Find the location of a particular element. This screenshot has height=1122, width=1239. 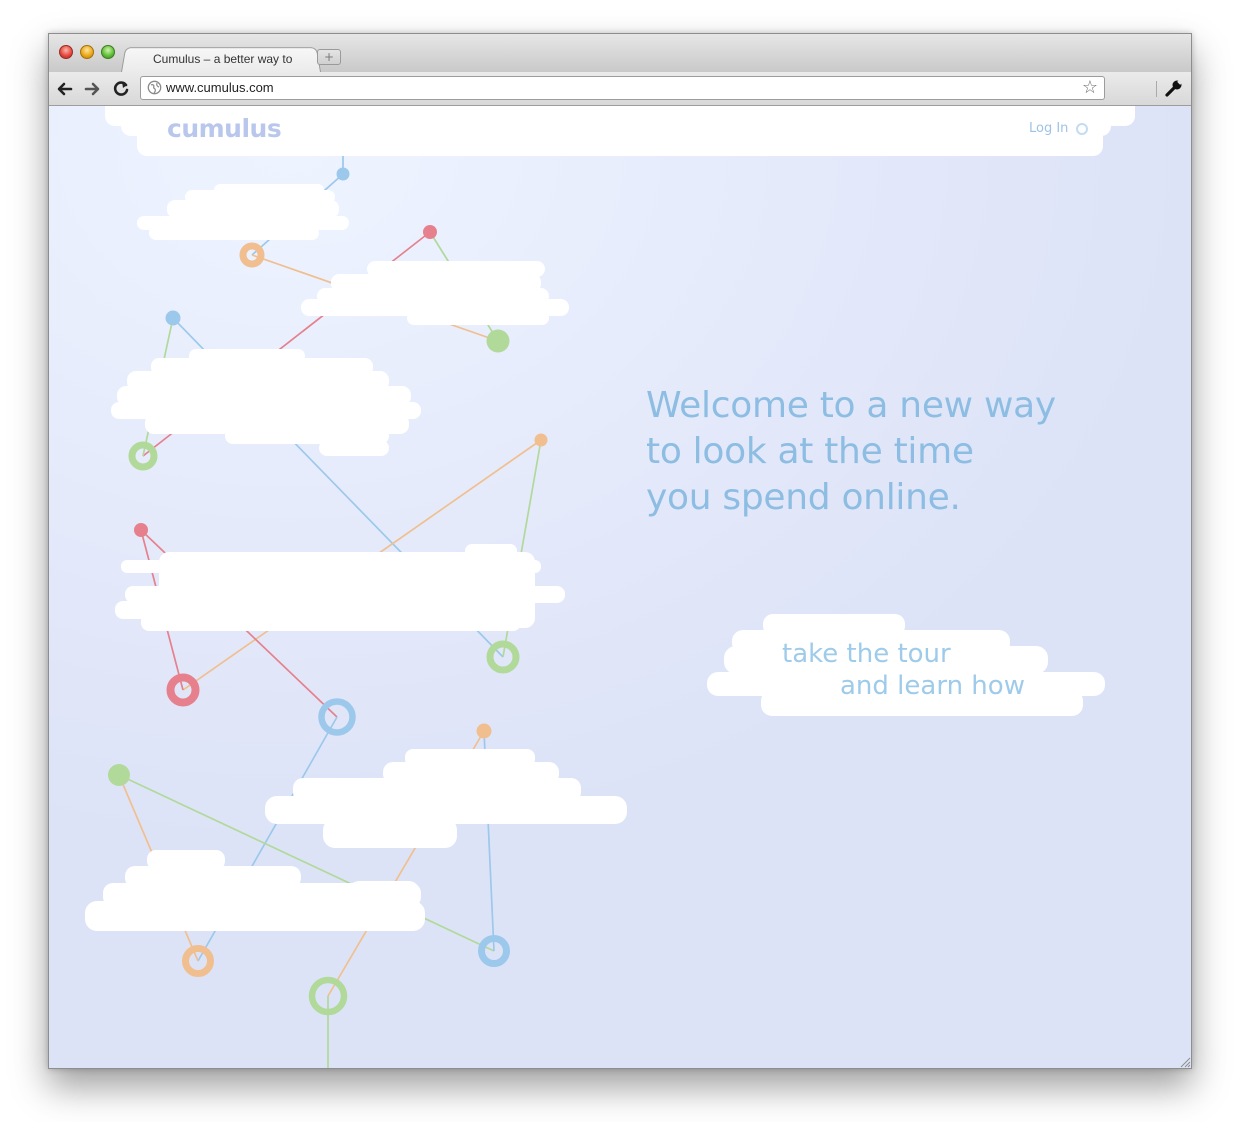

plus-icon: + is located at coordinates (329, 57).